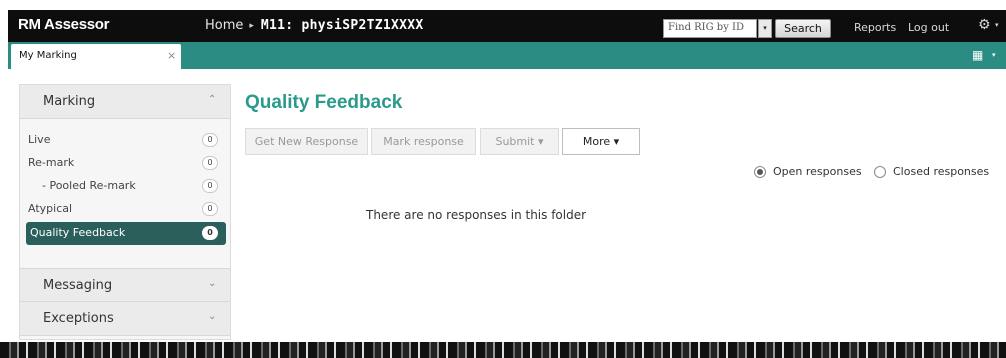 Image resolution: width=1006 pixels, height=358 pixels. What do you see at coordinates (765, 28) in the screenshot?
I see `find-rig-dropdown-icon: ▾` at bounding box center [765, 28].